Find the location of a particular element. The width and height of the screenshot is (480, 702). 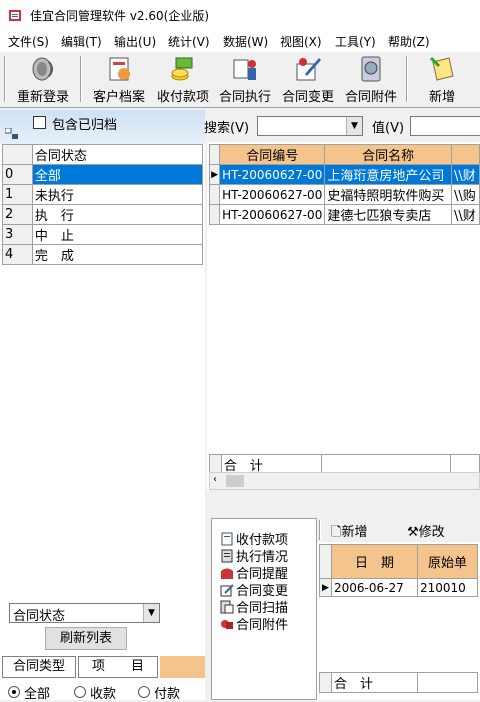

table-row: ▶ HT-20060627-00 上海珩意房地产公司 \\财 is located at coordinates (344, 174).